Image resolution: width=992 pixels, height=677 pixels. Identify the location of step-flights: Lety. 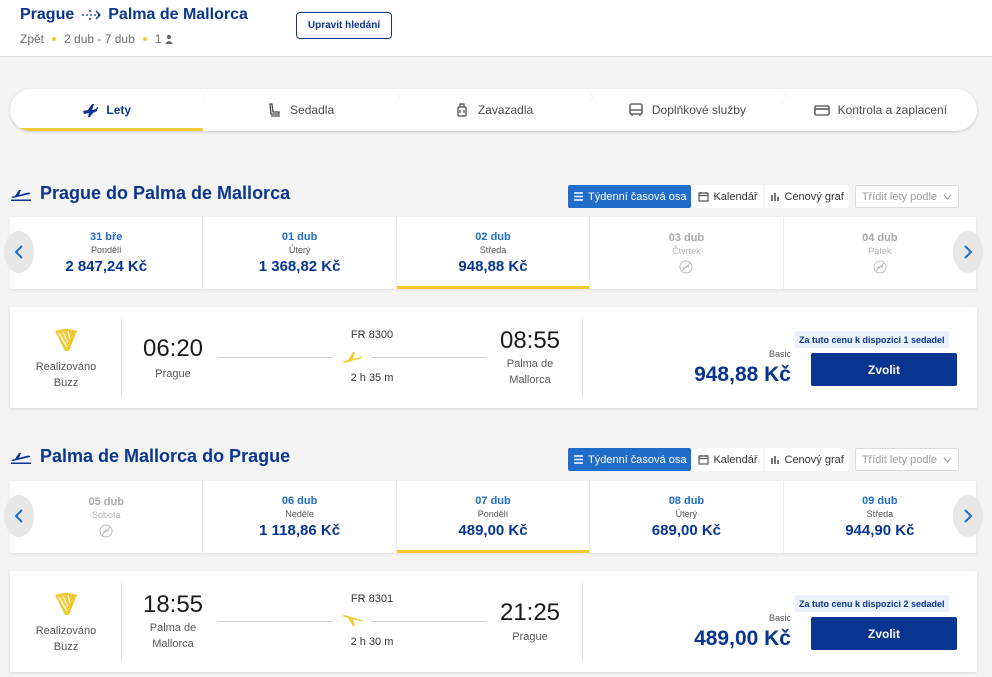
(108, 110).